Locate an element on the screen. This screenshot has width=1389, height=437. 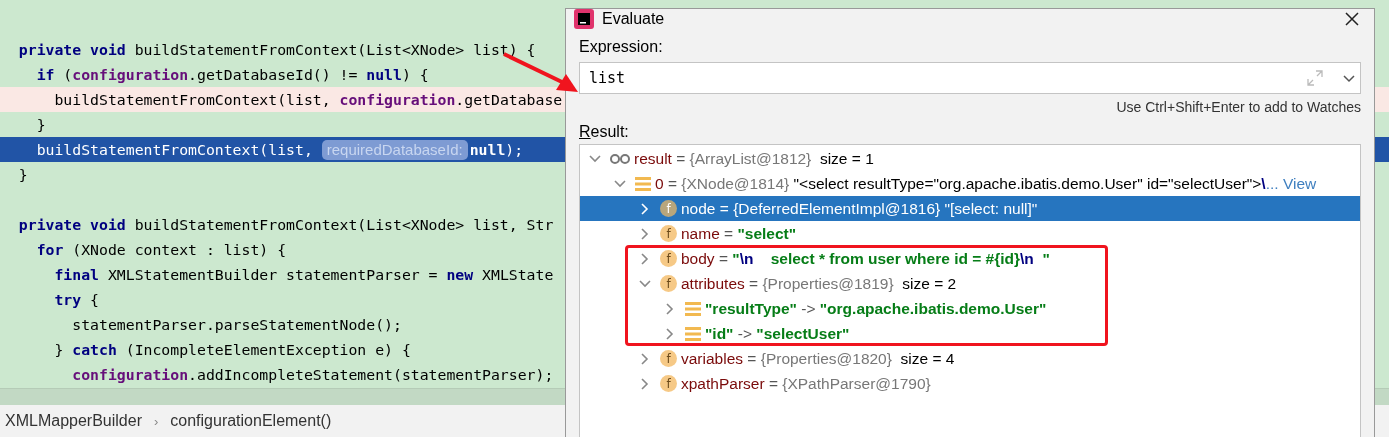
tree-row: 0 = {XNode@1814} "<select resultType="org.apache.ibatis.demo.User" id="selectUser">\... View is located at coordinates (970, 183).